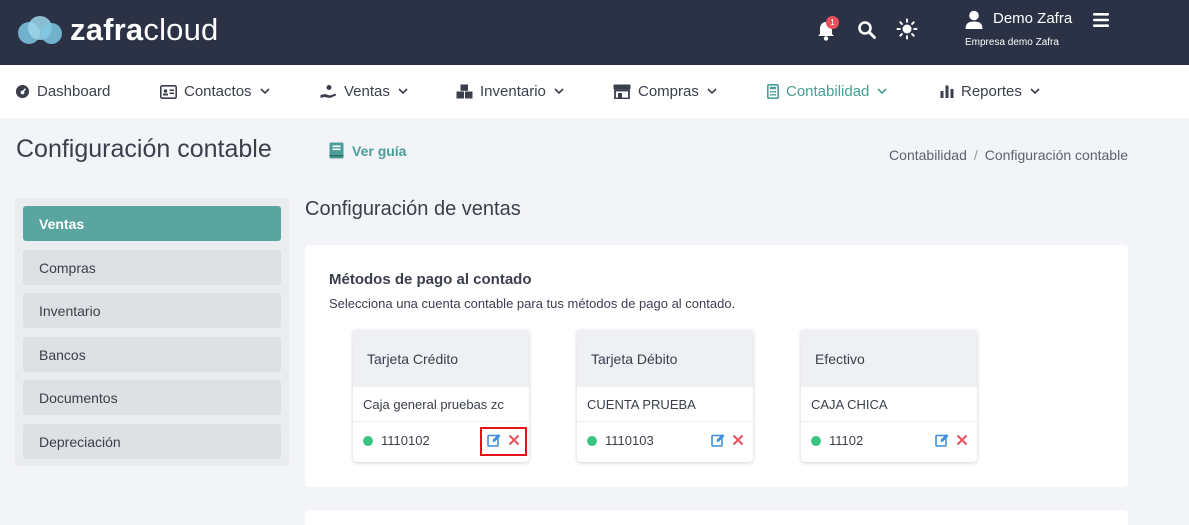 The width and height of the screenshot is (1189, 525). I want to click on notification-badge: 1, so click(832, 22).